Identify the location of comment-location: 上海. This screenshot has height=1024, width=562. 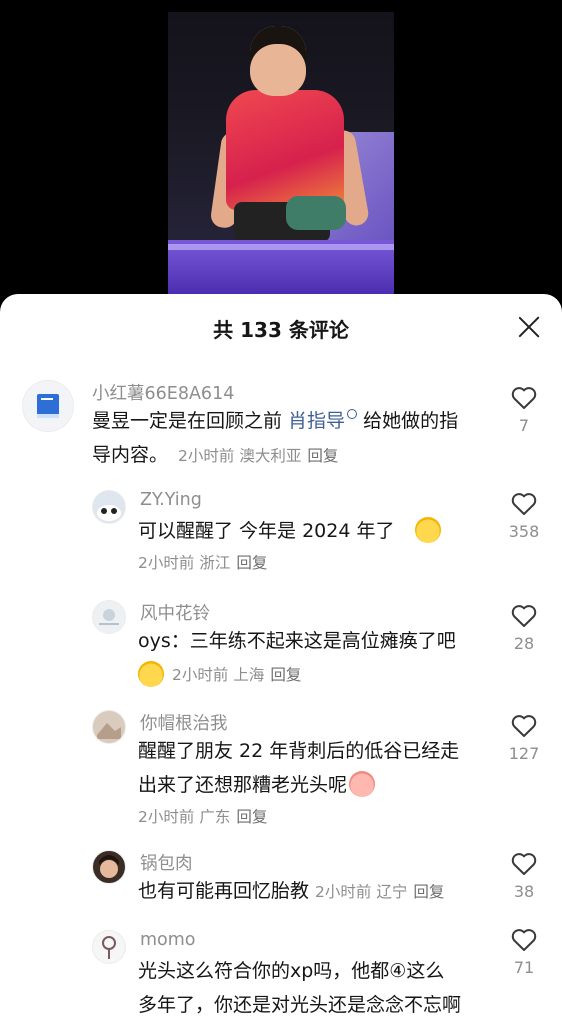
(249, 675).